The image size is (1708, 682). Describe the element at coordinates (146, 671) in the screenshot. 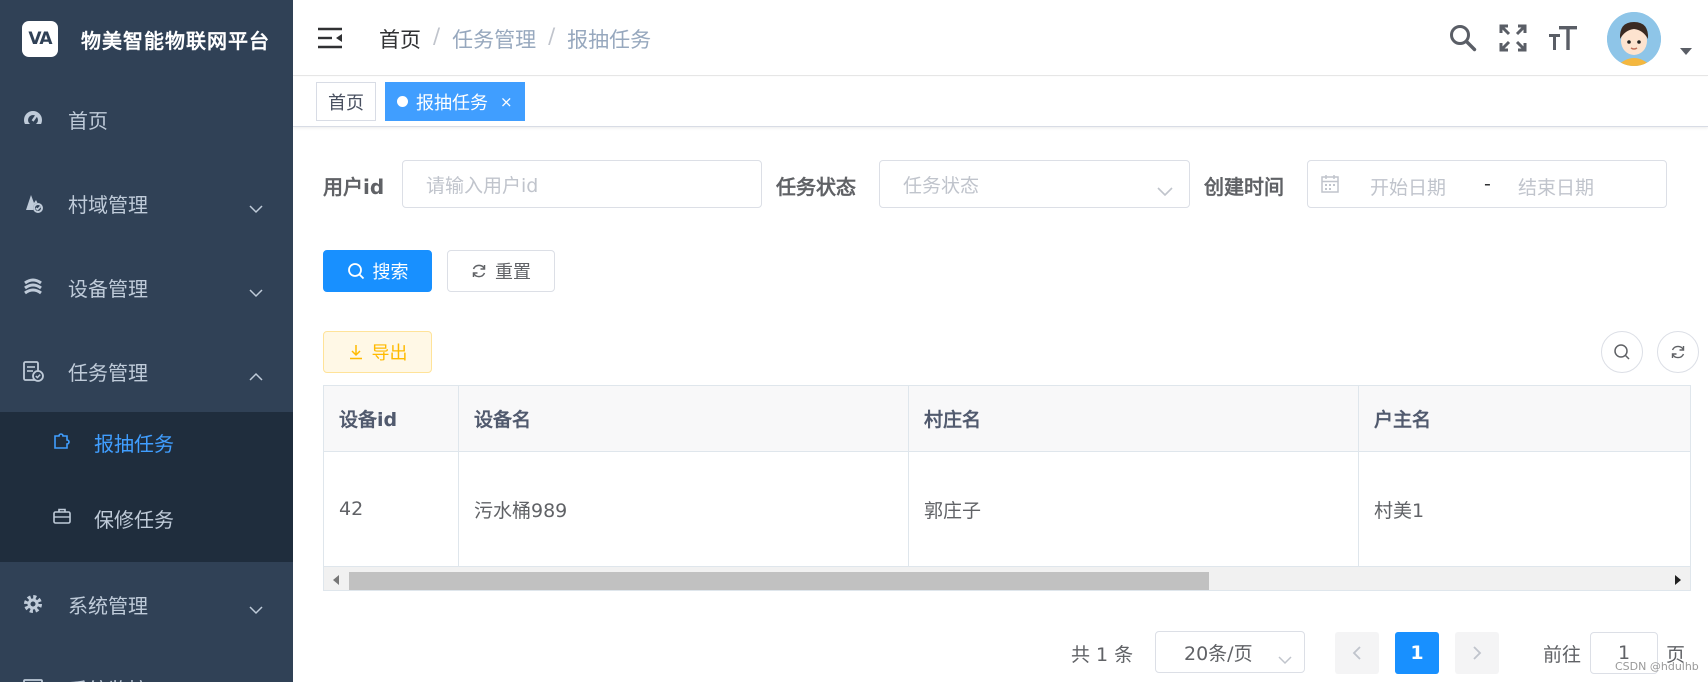

I see `sidebar-item-monitor: 系统监控` at that location.